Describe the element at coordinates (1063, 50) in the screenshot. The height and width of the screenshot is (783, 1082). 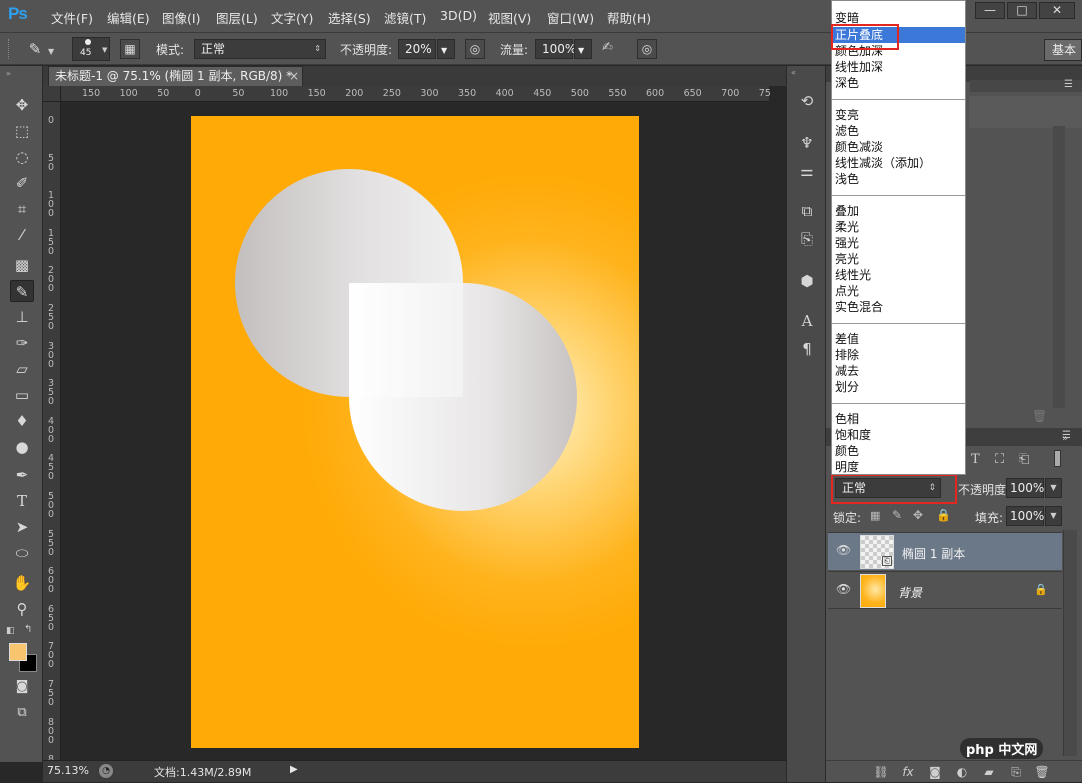
I see `workspace-switcher: 基本` at that location.